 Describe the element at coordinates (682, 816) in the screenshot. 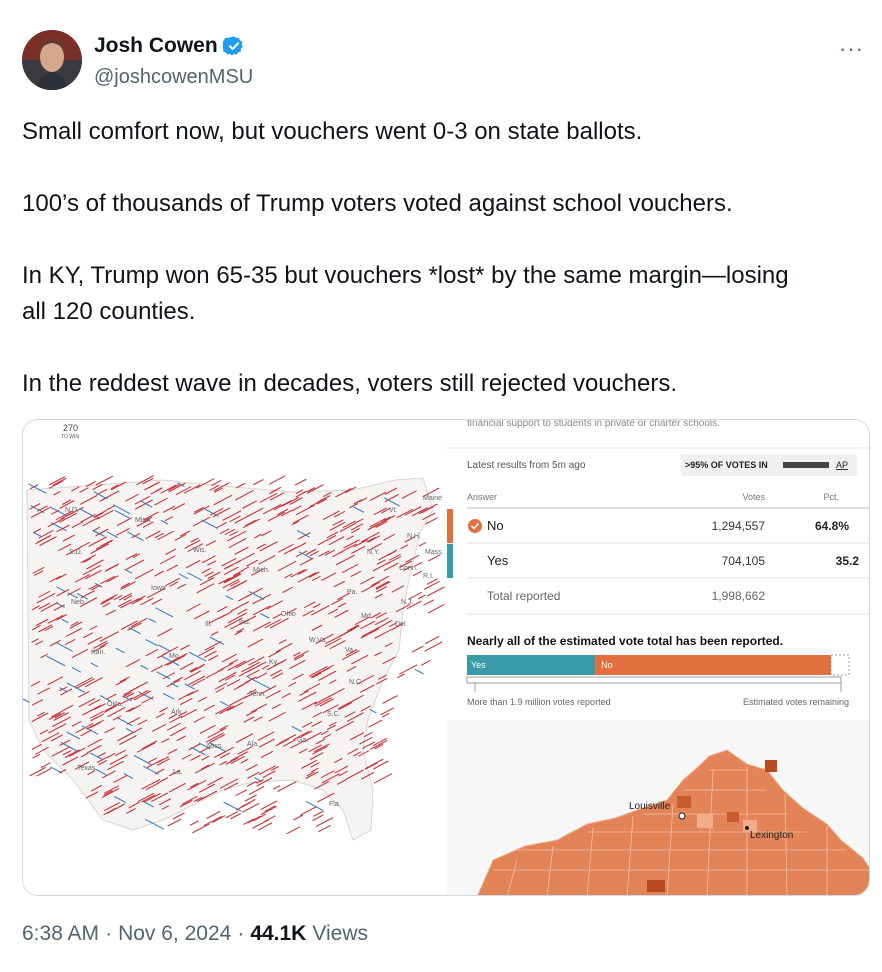

I see `louisville-marker` at that location.